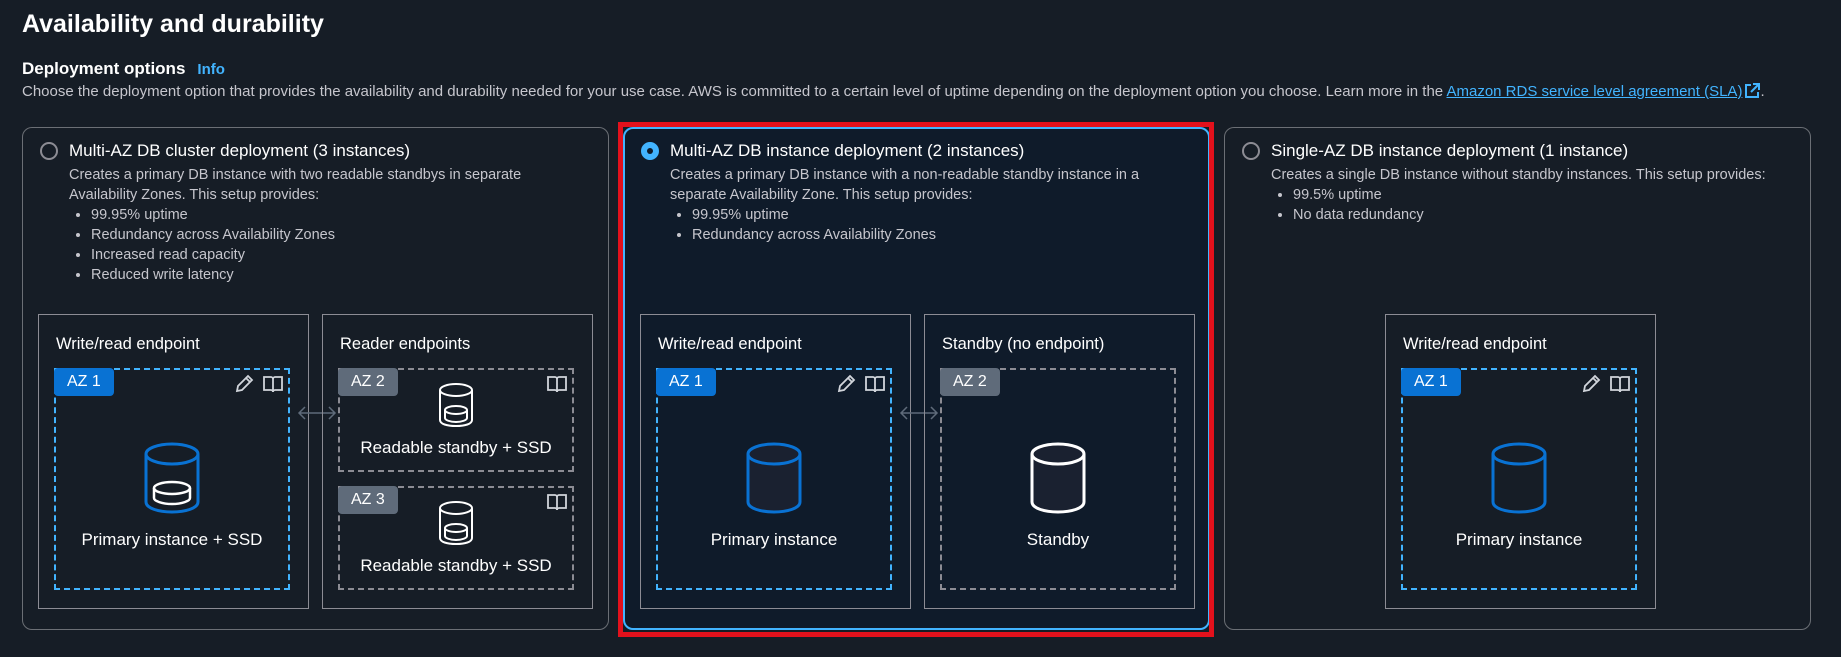 Image resolution: width=1841 pixels, height=657 pixels. What do you see at coordinates (104, 68) in the screenshot?
I see `deployment-options-label: Deployment options` at bounding box center [104, 68].